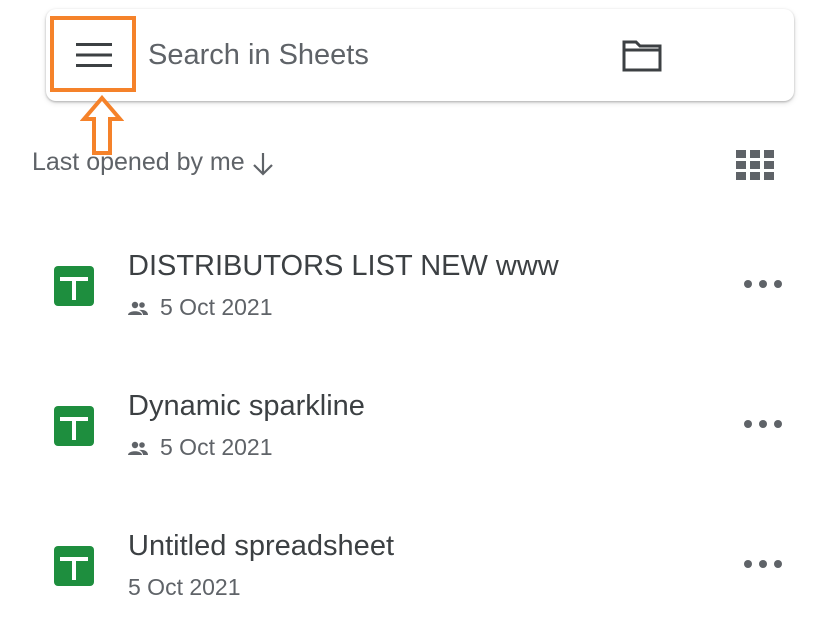 Image resolution: width=827 pixels, height=643 pixels. Describe the element at coordinates (755, 165) in the screenshot. I see `grid-view-icon` at that location.